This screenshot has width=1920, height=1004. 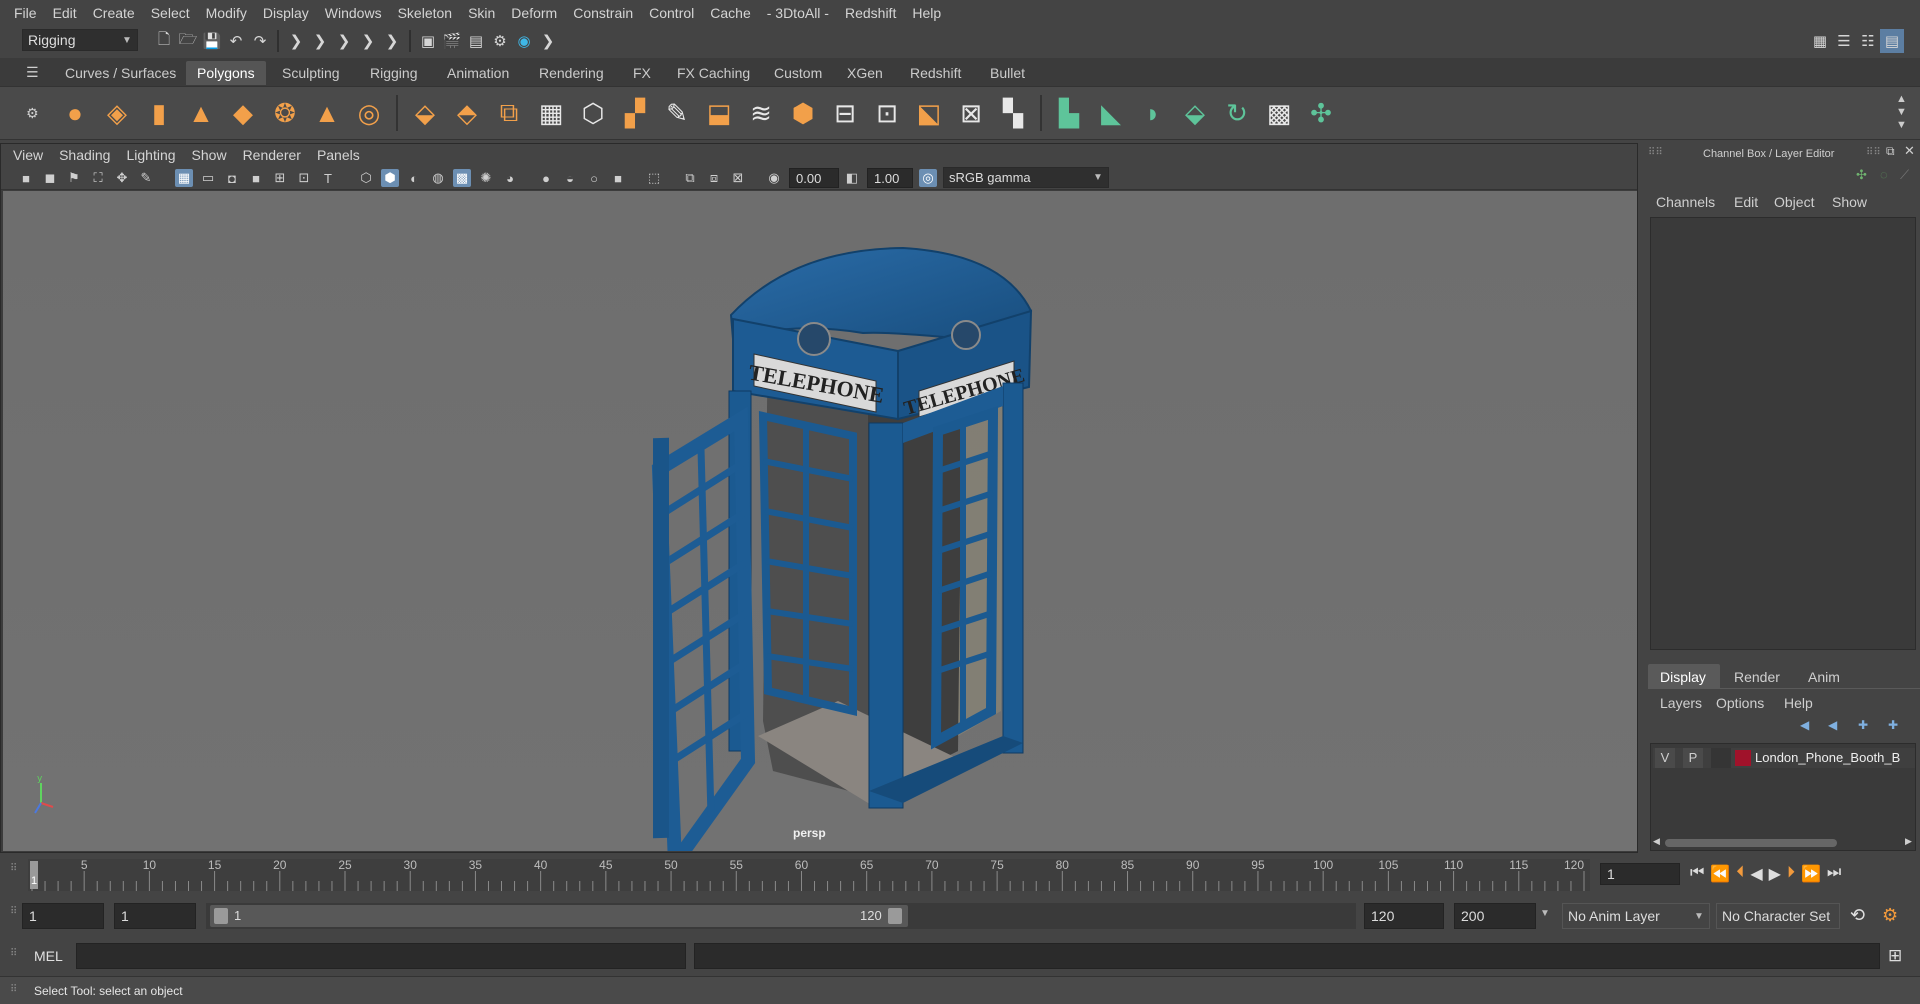 What do you see at coordinates (654, 178) in the screenshot?
I see `isolate-select-icon: ⬚` at bounding box center [654, 178].